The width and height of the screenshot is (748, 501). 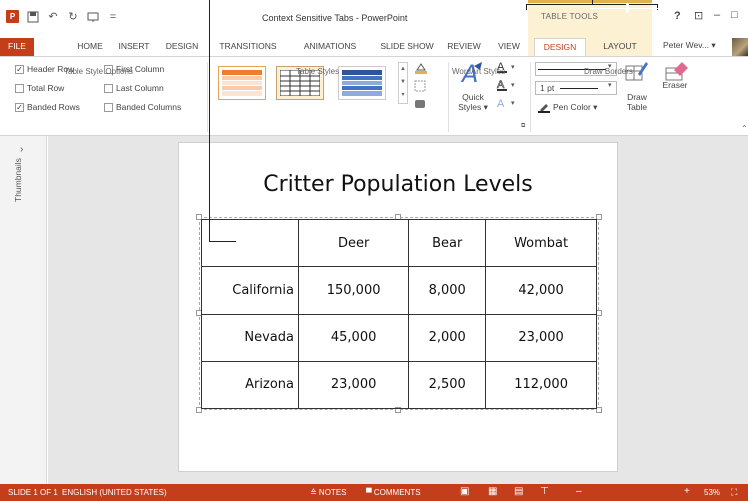 I want to click on tab-review: REVIEW, so click(x=464, y=47).